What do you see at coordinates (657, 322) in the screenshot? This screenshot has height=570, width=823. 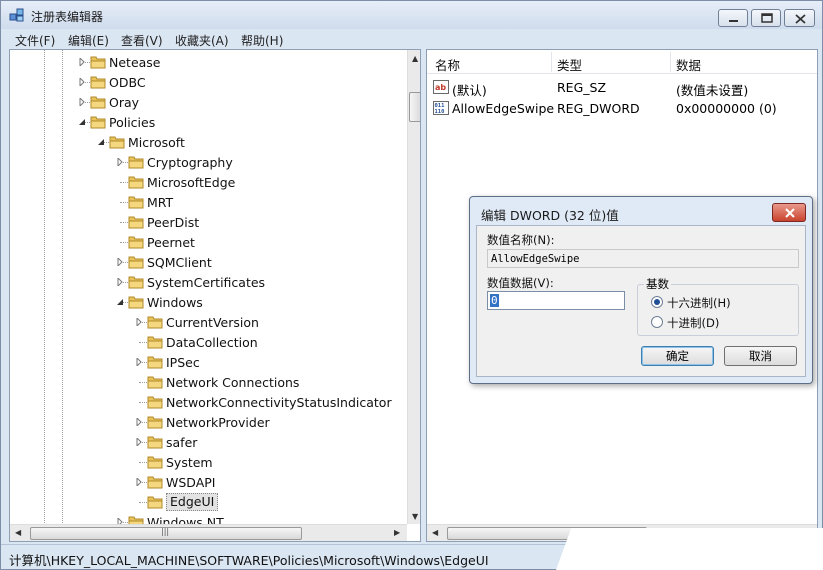 I see `radix-dec-radio` at bounding box center [657, 322].